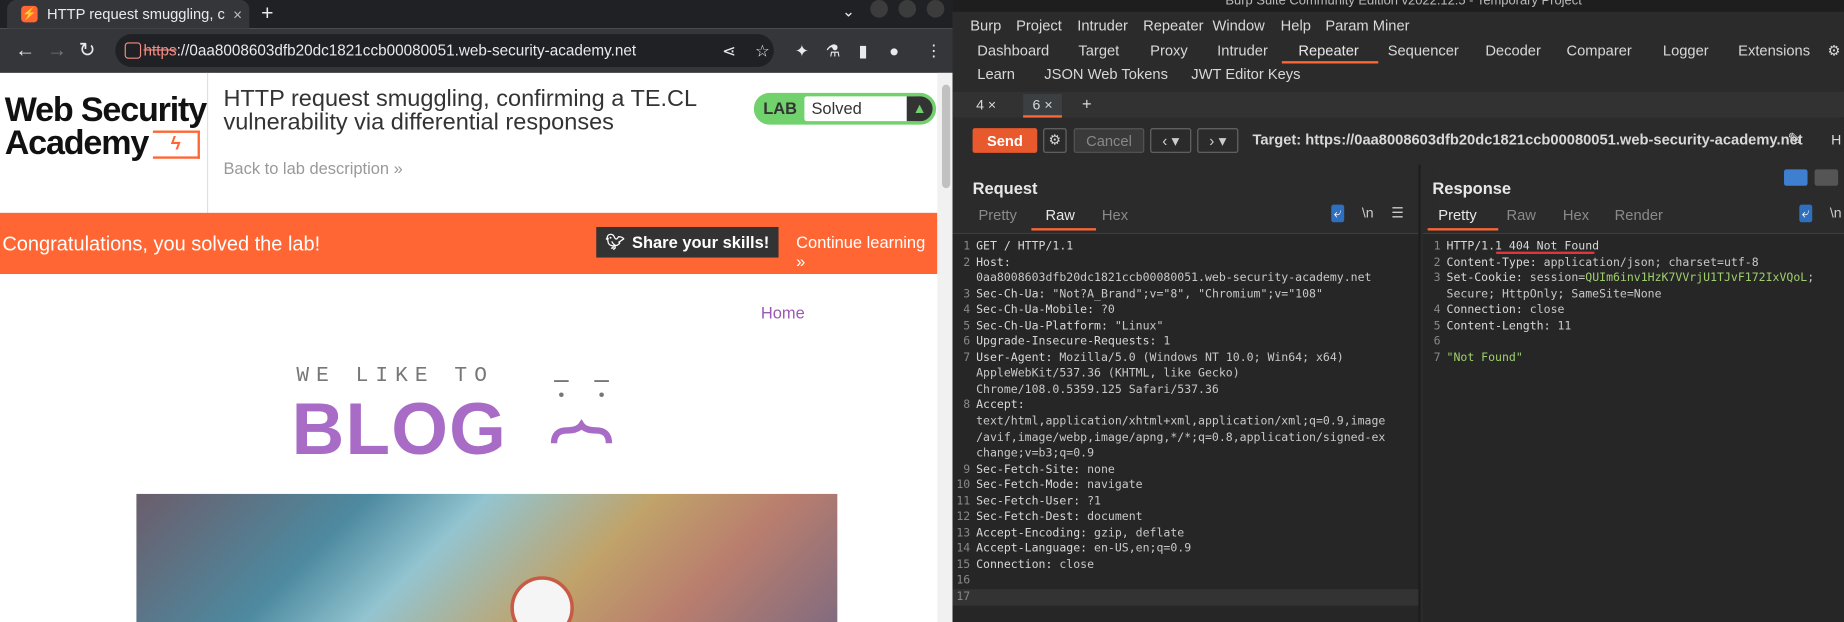 Image resolution: width=1844 pixels, height=622 pixels. Describe the element at coordinates (1115, 215) in the screenshot. I see `request-tab-hex: Hex` at that location.